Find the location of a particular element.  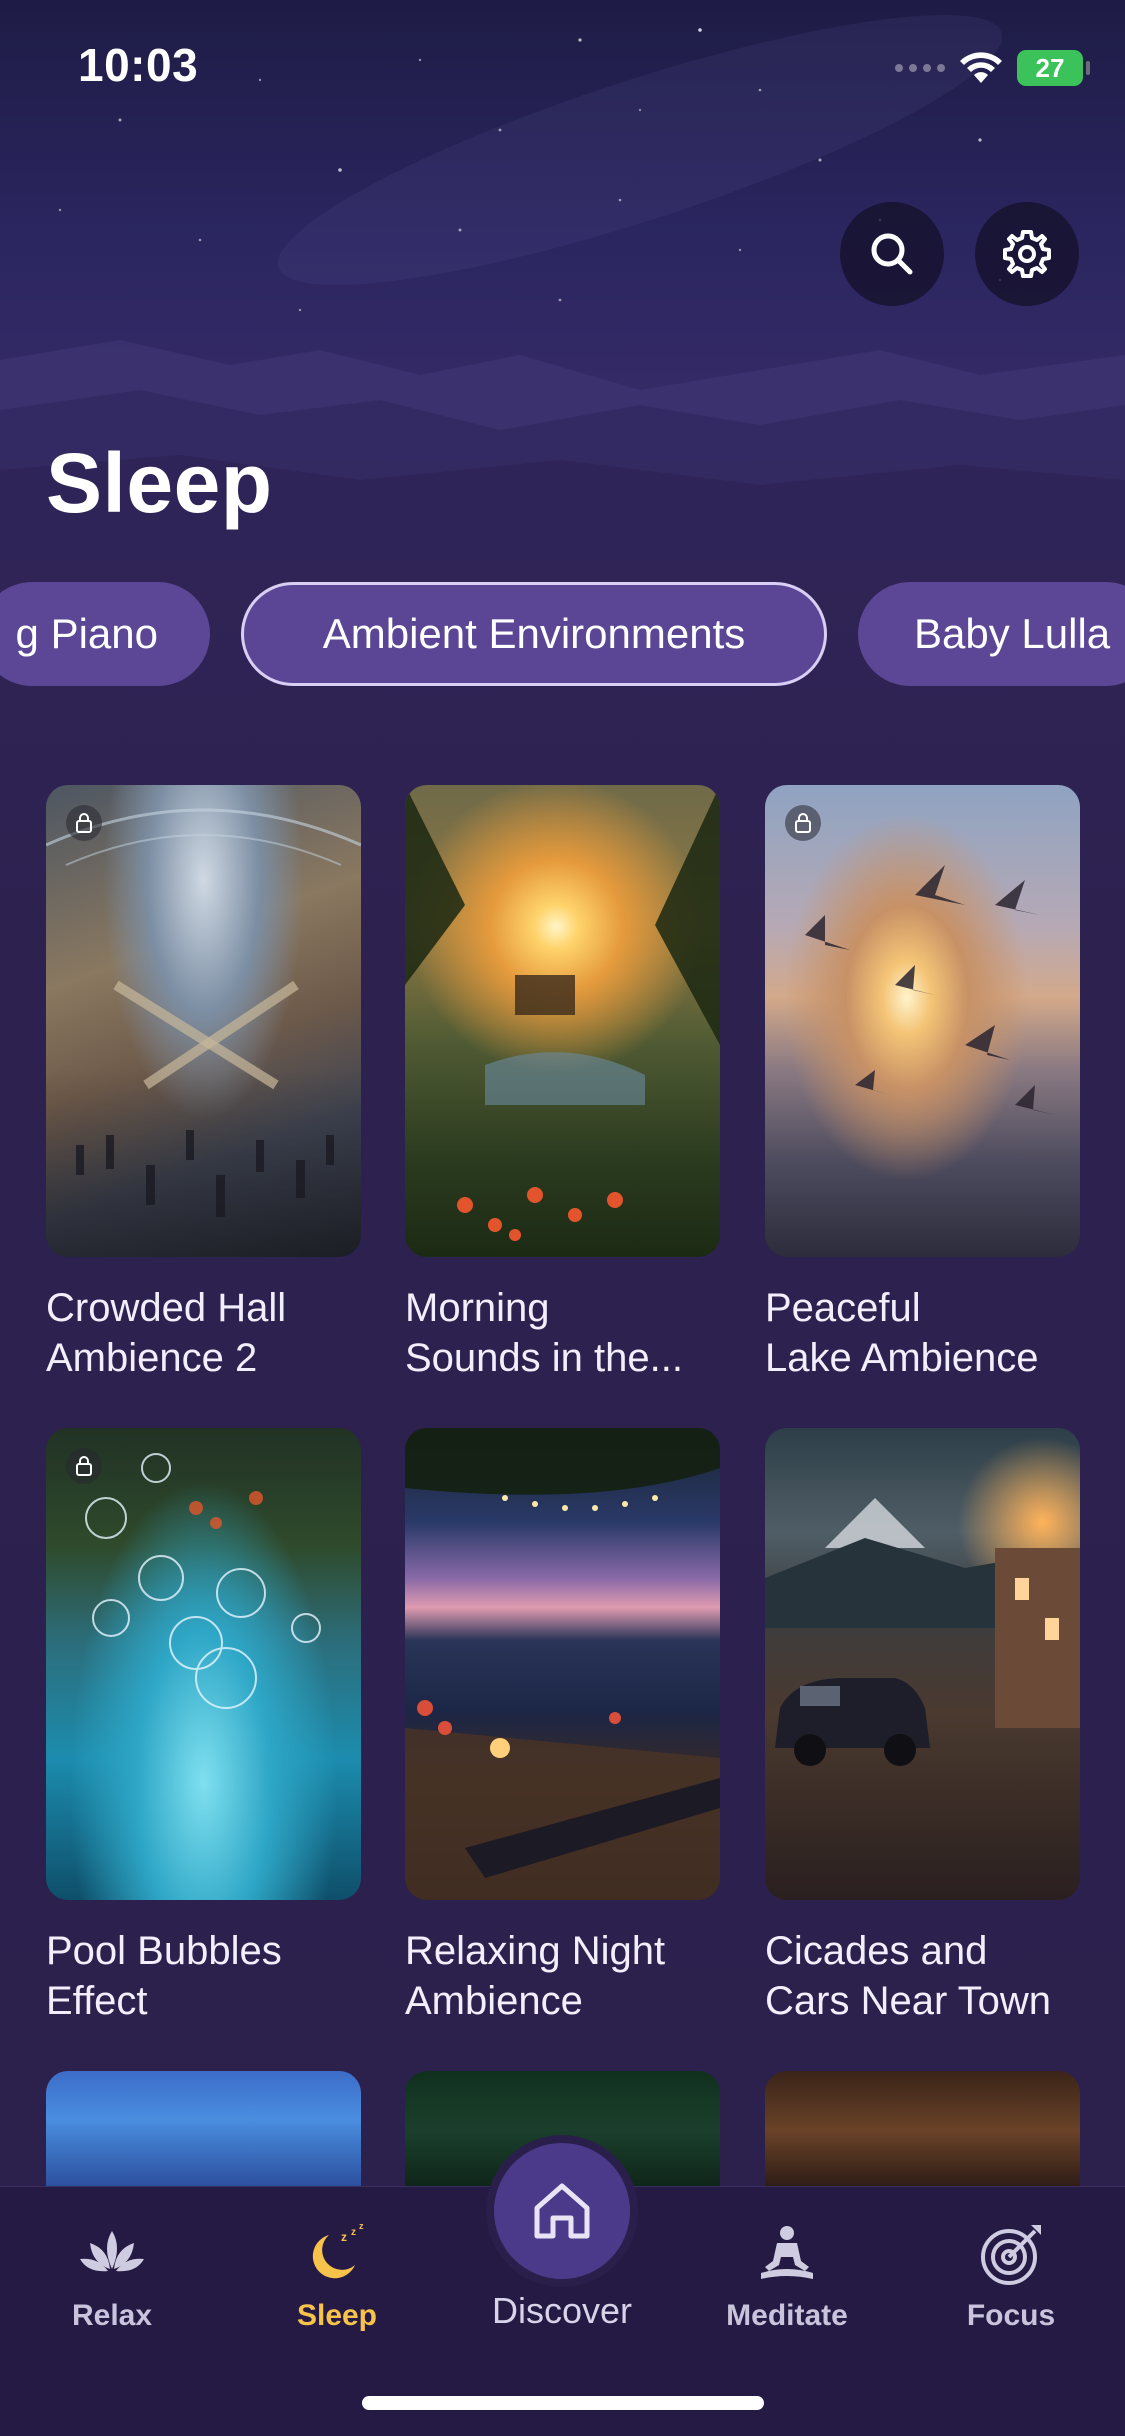

battery-level: 27 is located at coordinates (1050, 68).